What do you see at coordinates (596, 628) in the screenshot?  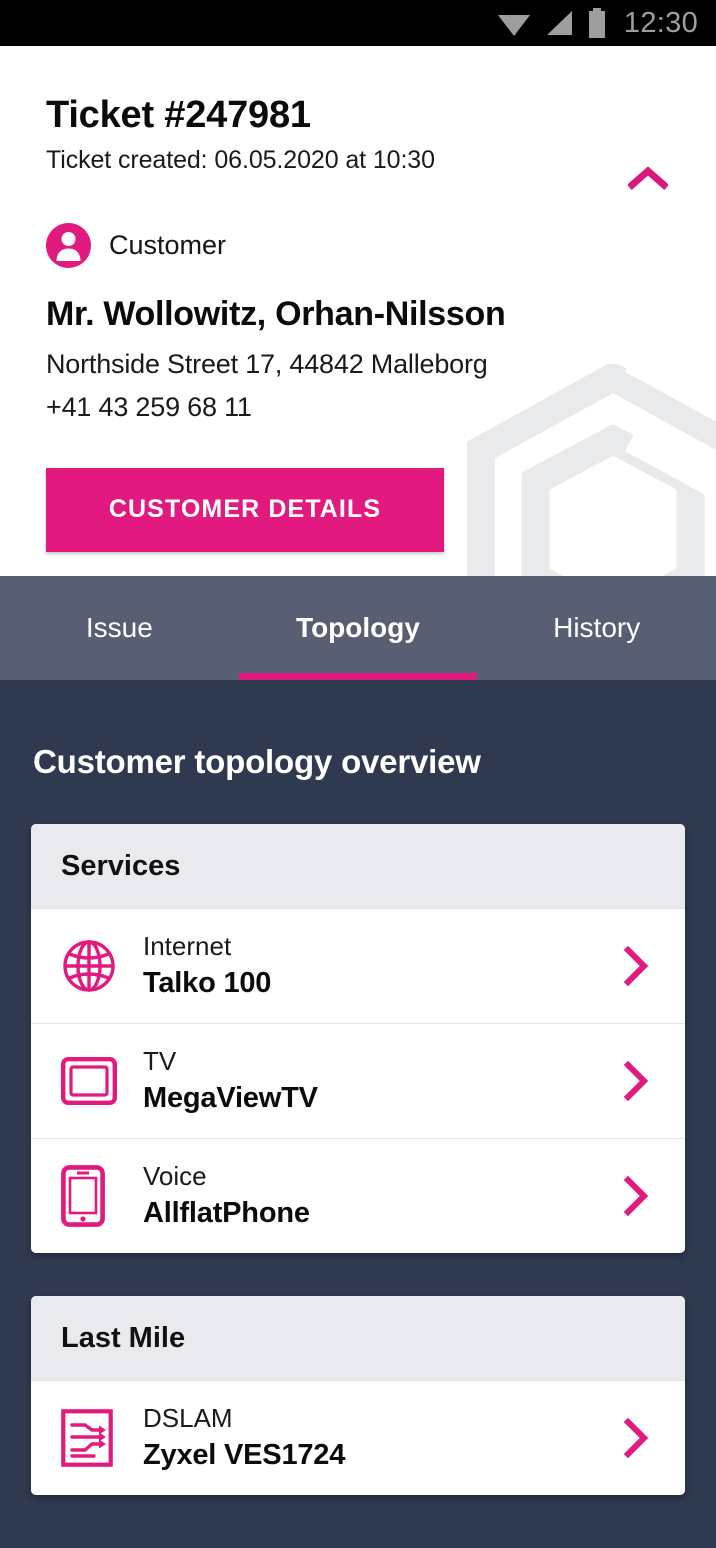 I see `tab-history: History` at bounding box center [596, 628].